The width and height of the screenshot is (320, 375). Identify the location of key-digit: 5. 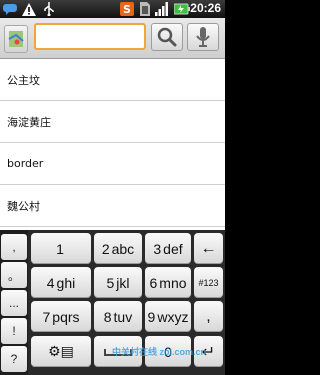
(110, 282).